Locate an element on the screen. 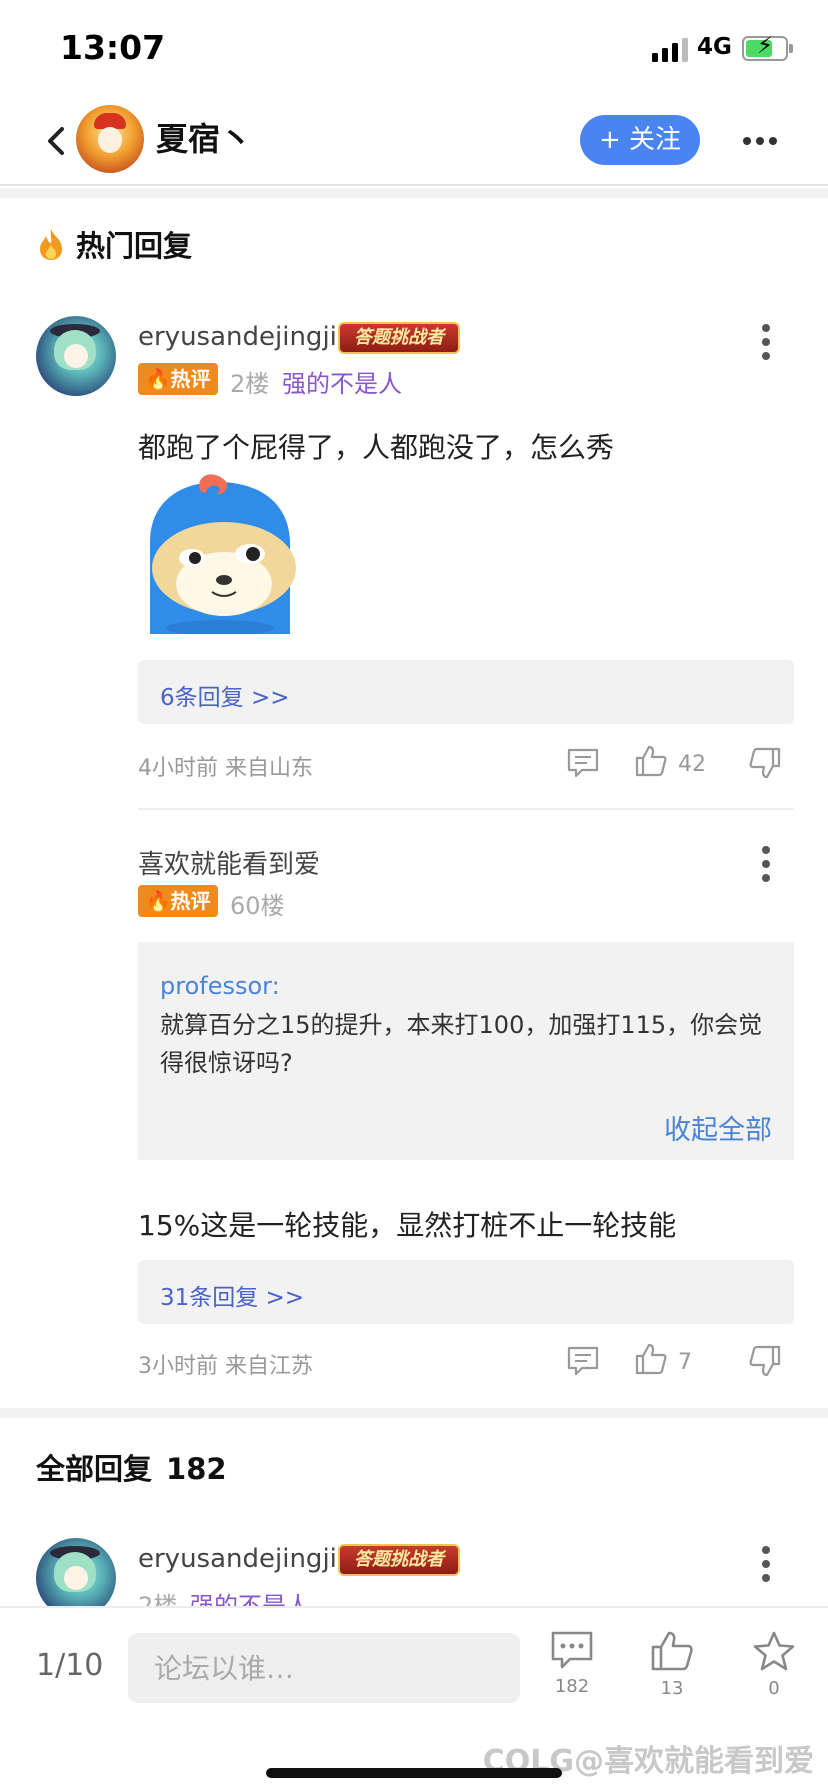 This screenshot has width=828, height=1792. like-button: 13 is located at coordinates (672, 1664).